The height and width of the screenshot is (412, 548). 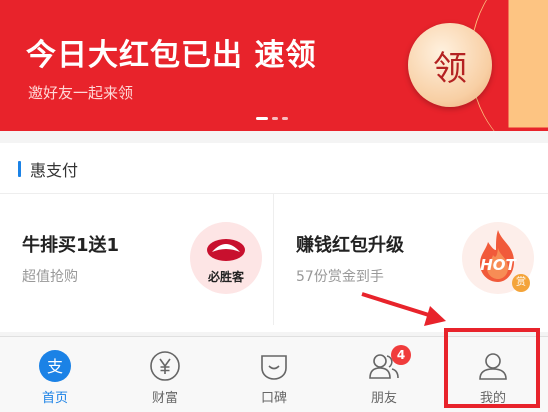 I want to click on pizza-hut-logo-text: 必胜客, so click(x=225, y=277).